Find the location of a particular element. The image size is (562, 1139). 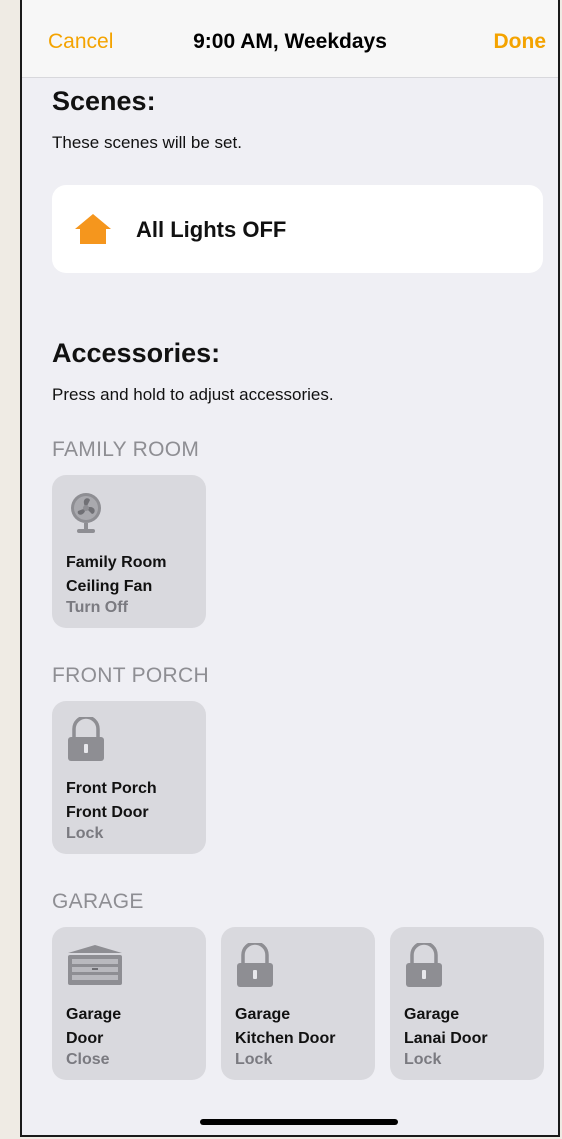

accessories-subtitle: Press and hold to adjust accessories. is located at coordinates (193, 394).